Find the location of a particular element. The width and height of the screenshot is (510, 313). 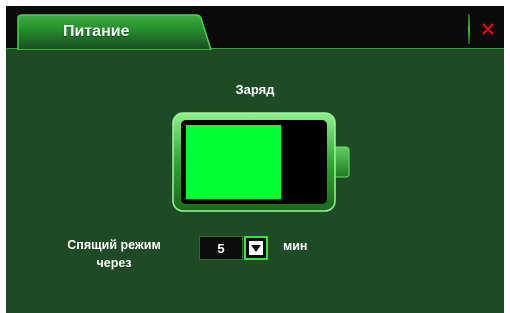

chevron-down-icon is located at coordinates (256, 248).